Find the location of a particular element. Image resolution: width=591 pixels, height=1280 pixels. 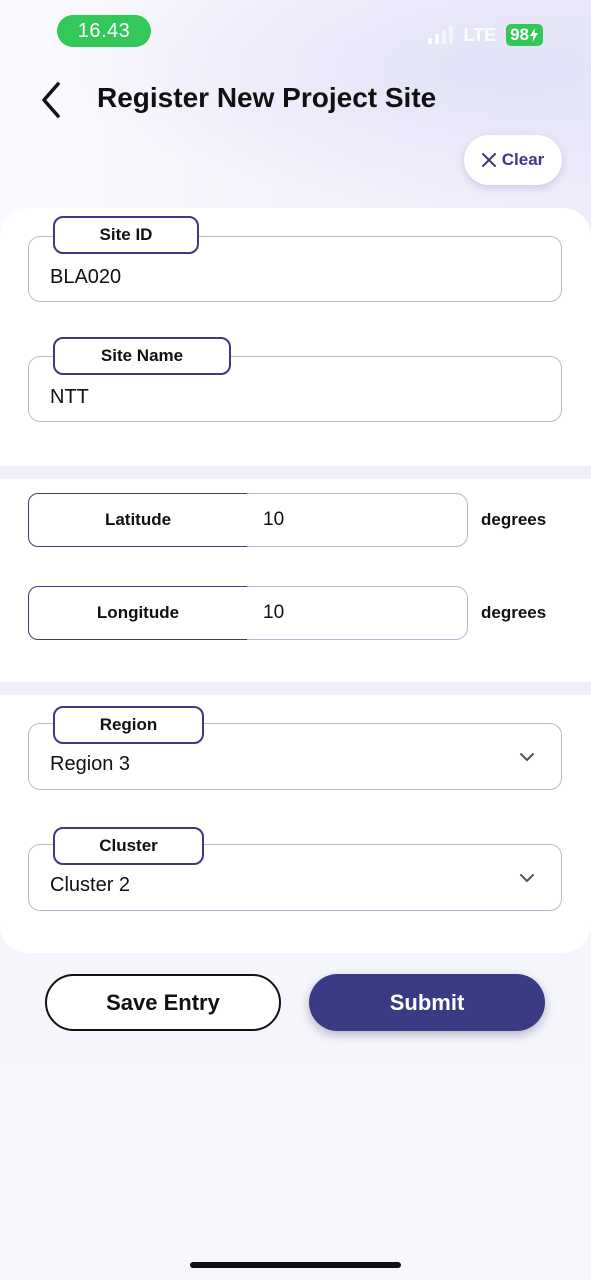

latitude-label: Latitude is located at coordinates (138, 520).